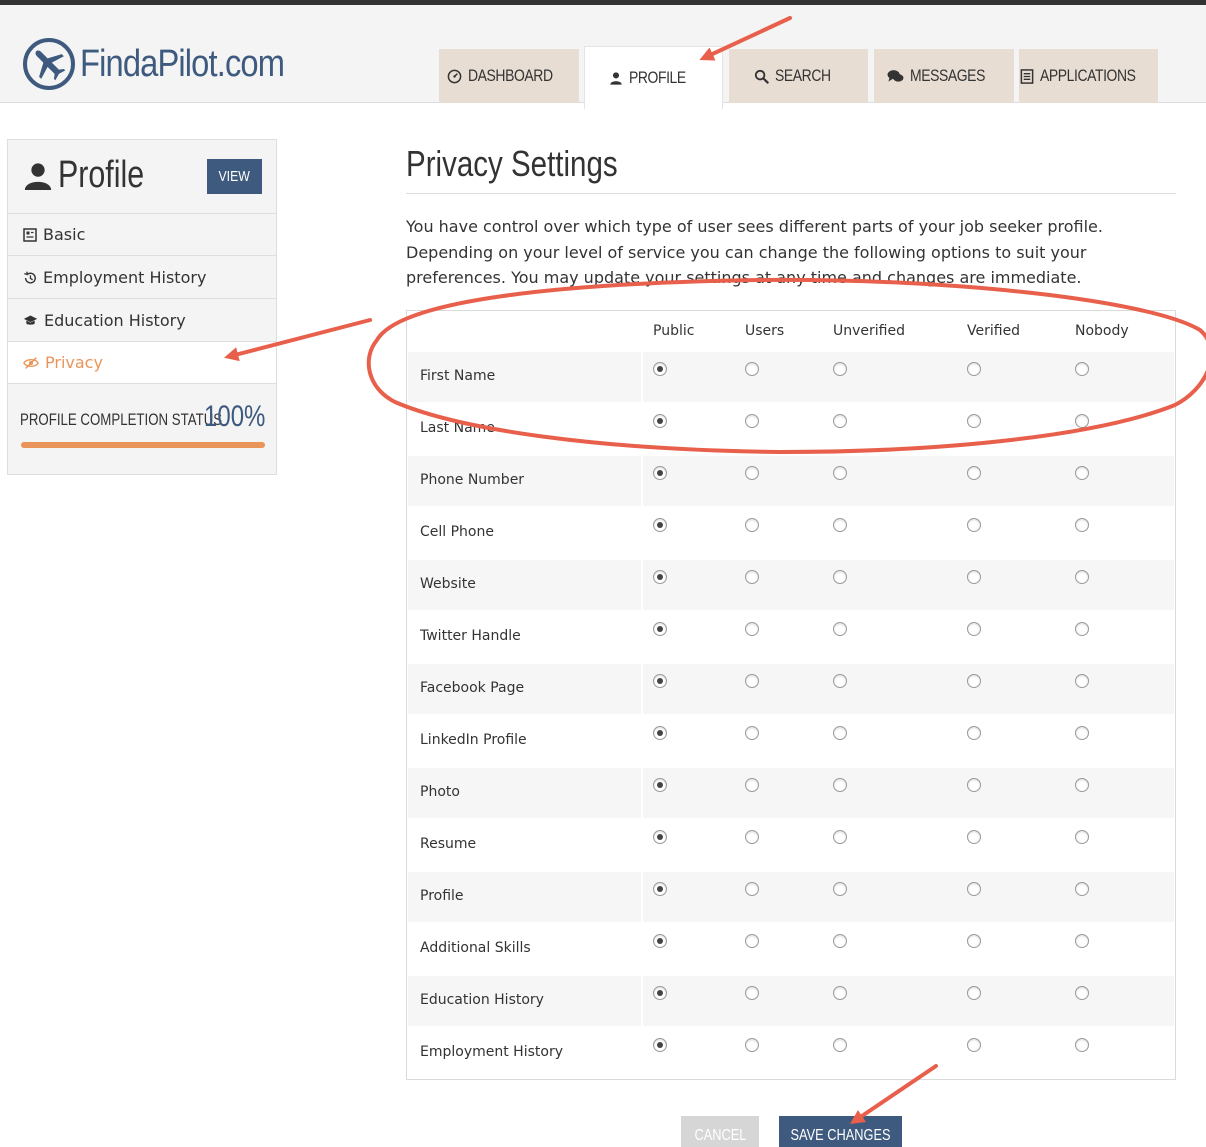  I want to click on view-profile-button: VIEW, so click(234, 176).